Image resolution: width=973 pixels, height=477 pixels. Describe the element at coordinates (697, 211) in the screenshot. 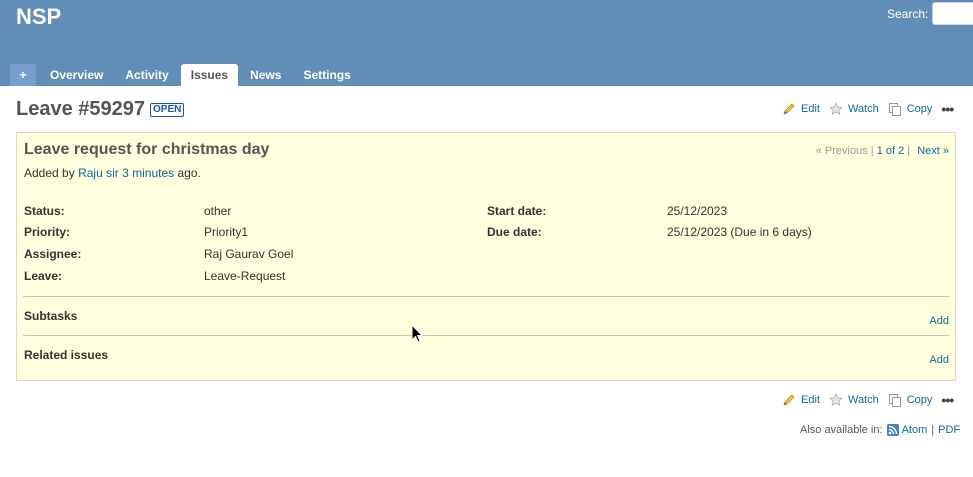

I see `start-date-value: 25/12/2023` at that location.